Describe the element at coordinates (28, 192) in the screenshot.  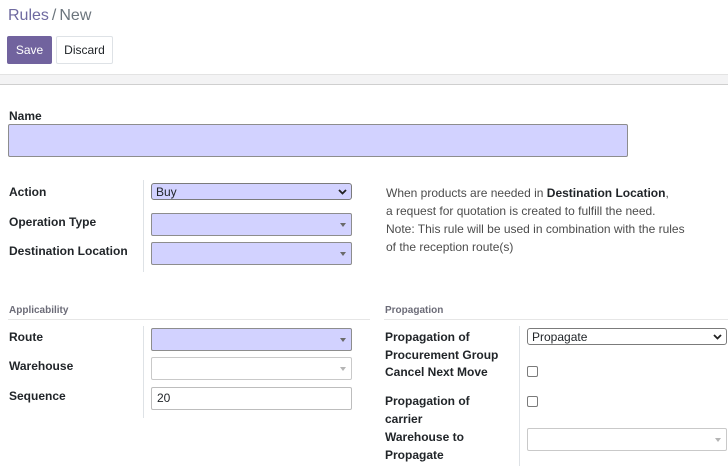
I see `action-label: Action` at that location.